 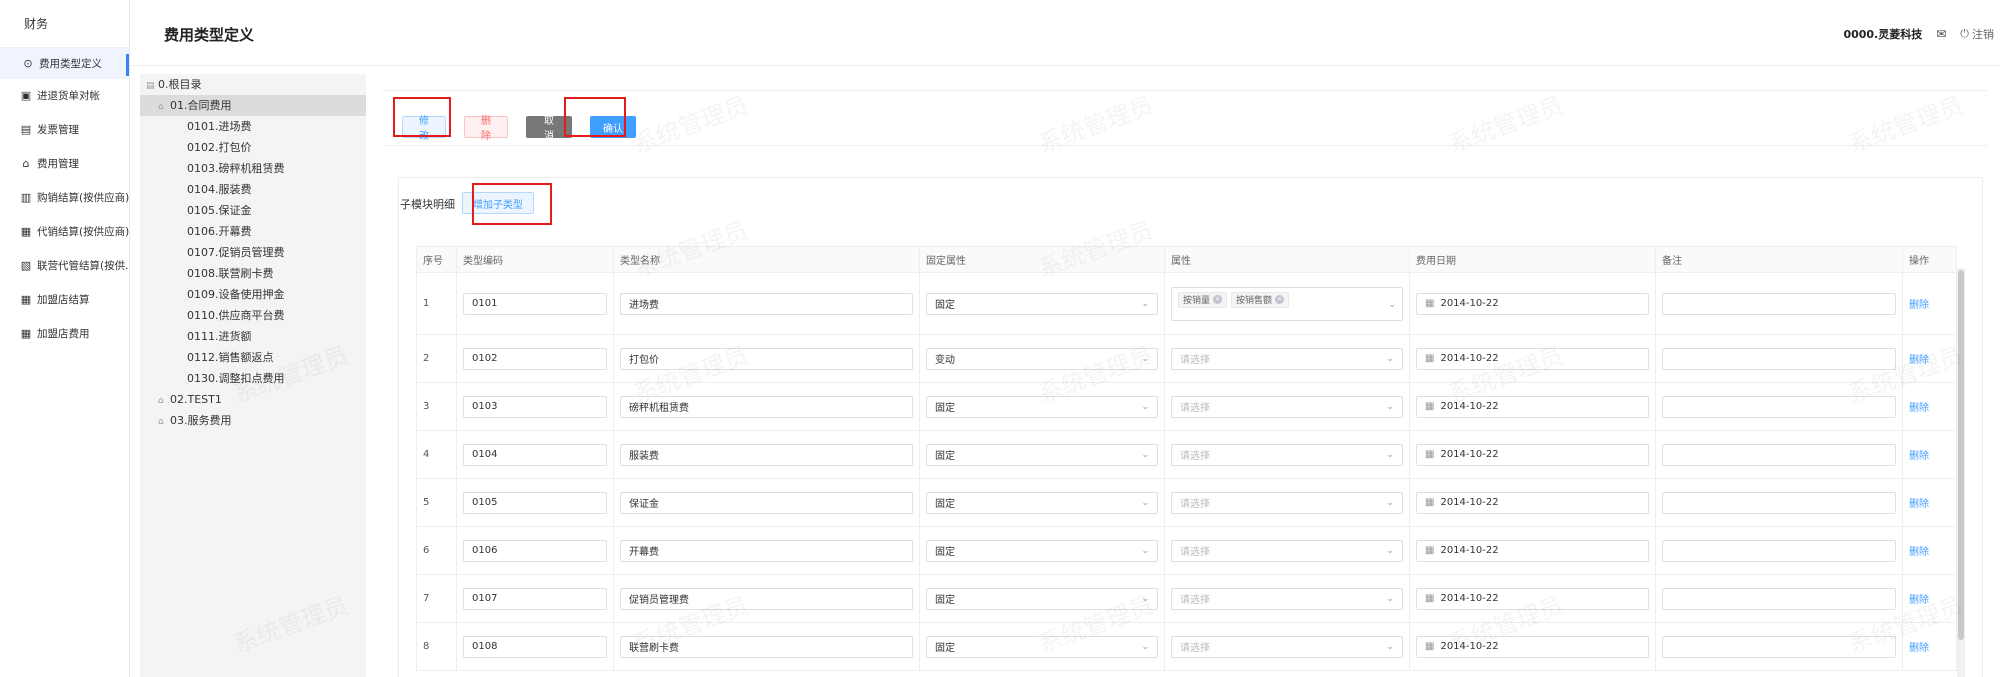 I want to click on code-input: 0101, so click(x=535, y=303).